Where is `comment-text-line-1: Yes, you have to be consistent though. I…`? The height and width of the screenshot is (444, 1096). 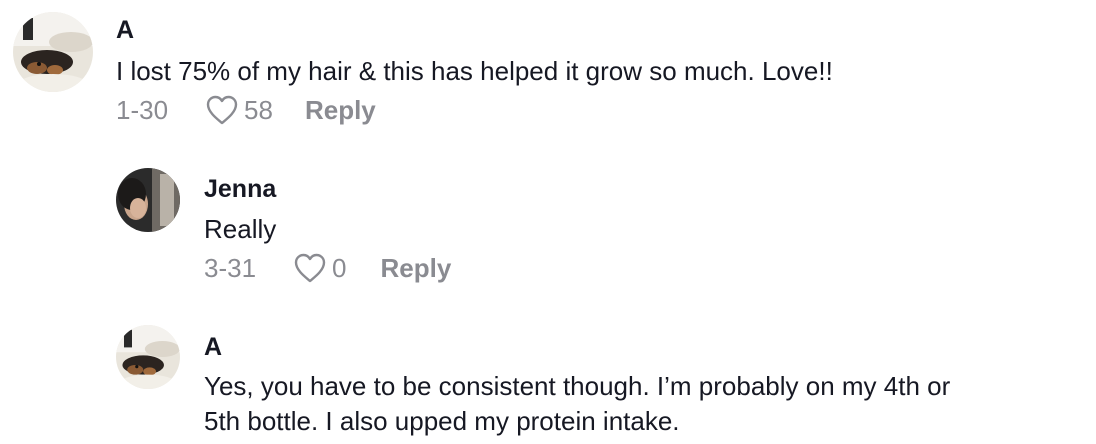
comment-text-line-1: Yes, you have to be consistent though. I… is located at coordinates (577, 386).